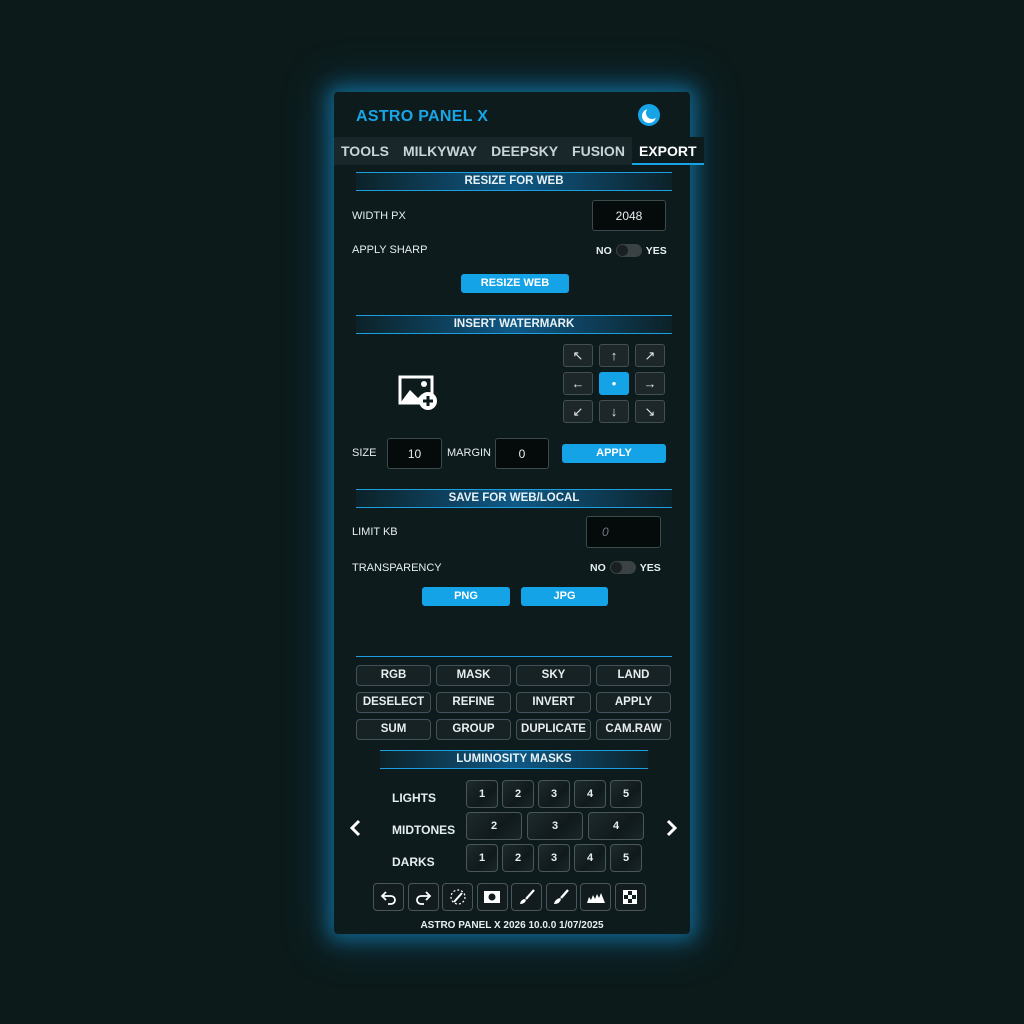 Image resolution: width=1024 pixels, height=1024 pixels. Describe the element at coordinates (375, 532) in the screenshot. I see `limit-kb-label: LIMIT KB` at that location.